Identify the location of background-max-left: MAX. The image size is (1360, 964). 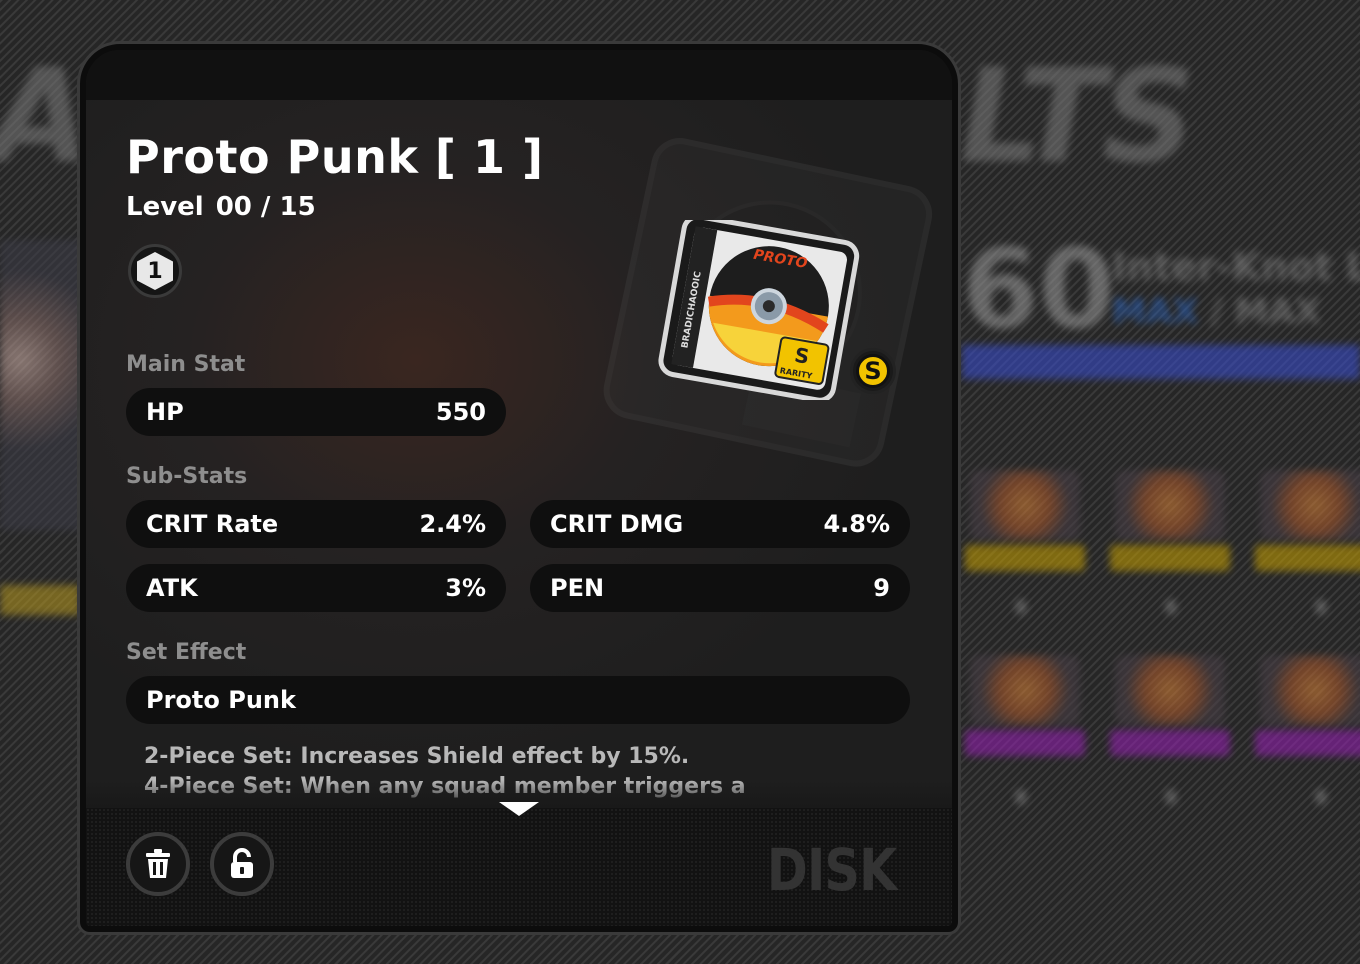
(1155, 312).